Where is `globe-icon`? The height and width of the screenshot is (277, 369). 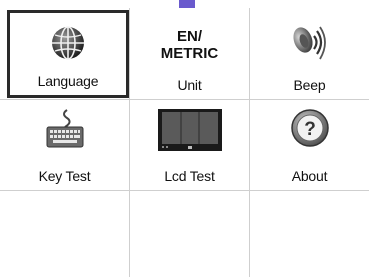 globe-icon is located at coordinates (68, 43).